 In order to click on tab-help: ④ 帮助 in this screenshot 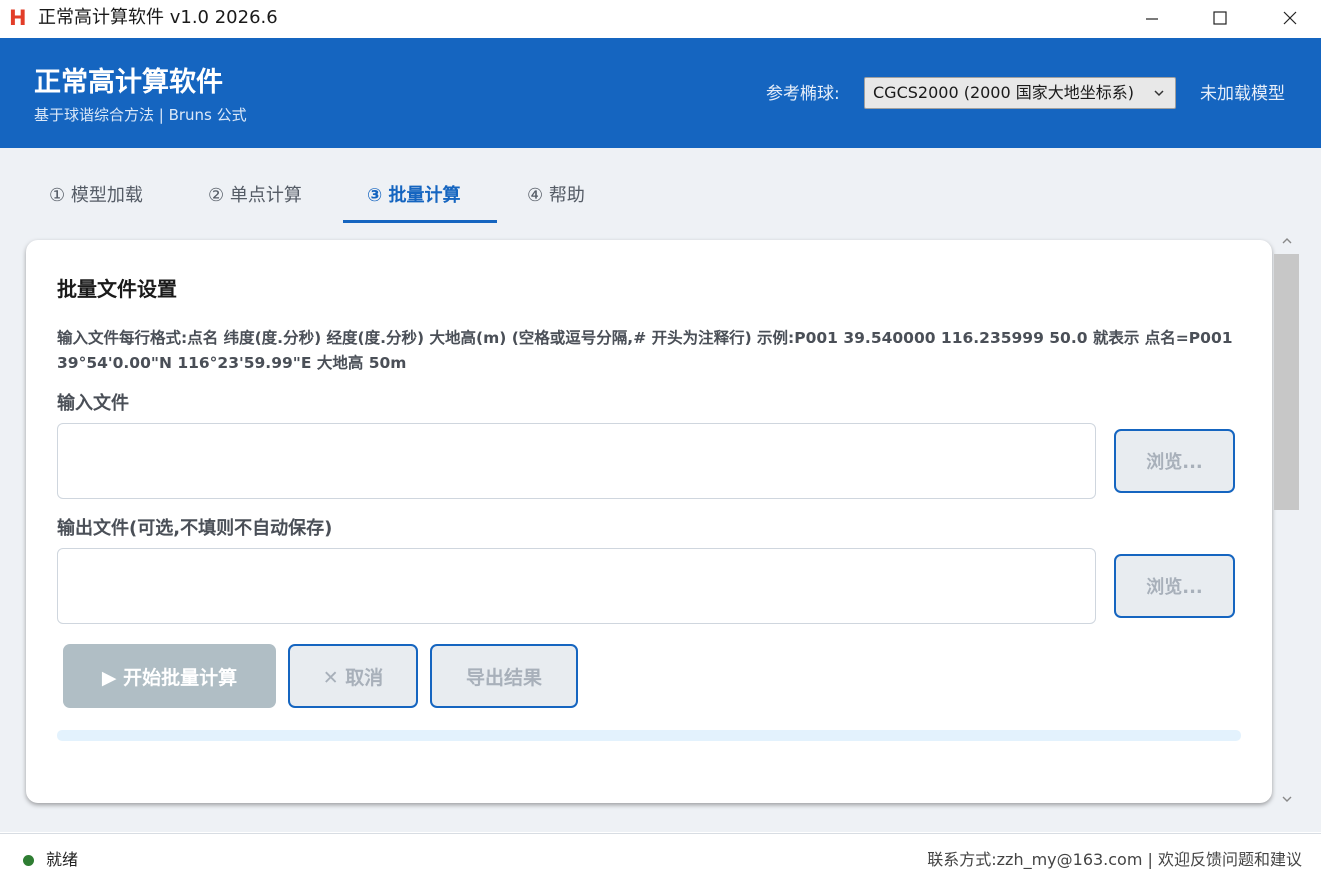, I will do `click(556, 196)`.